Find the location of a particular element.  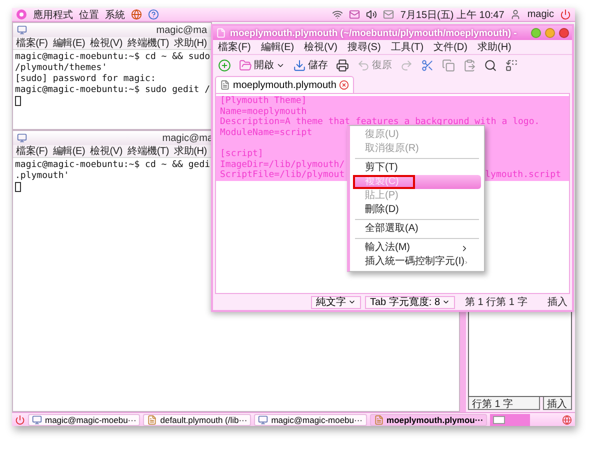

close-tab-icon is located at coordinates (344, 85).